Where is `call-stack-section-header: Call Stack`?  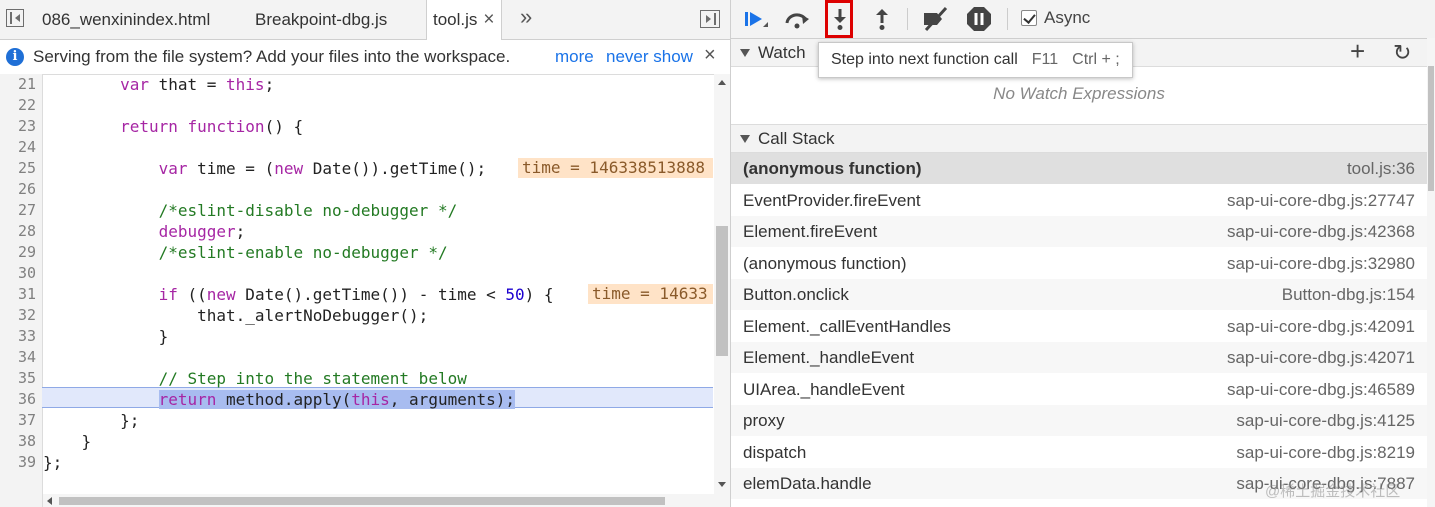 call-stack-section-header: Call Stack is located at coordinates (1083, 139).